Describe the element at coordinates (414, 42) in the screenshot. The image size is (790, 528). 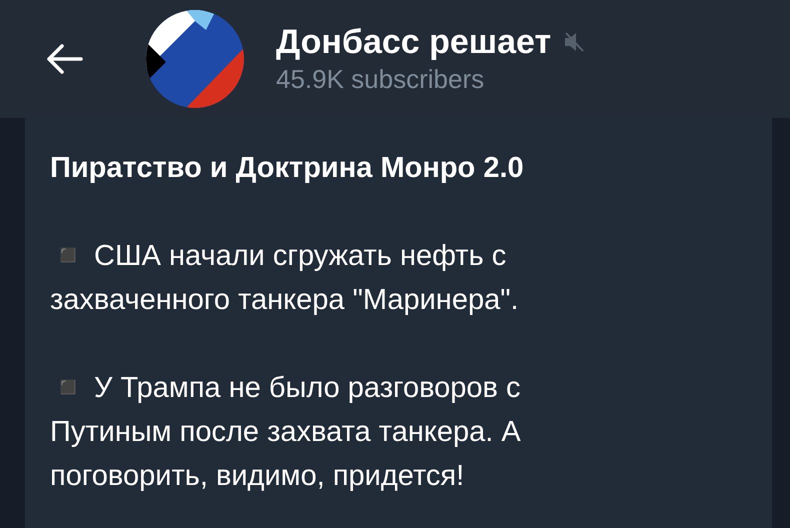
I see `channel-name: Донбасс решает` at that location.